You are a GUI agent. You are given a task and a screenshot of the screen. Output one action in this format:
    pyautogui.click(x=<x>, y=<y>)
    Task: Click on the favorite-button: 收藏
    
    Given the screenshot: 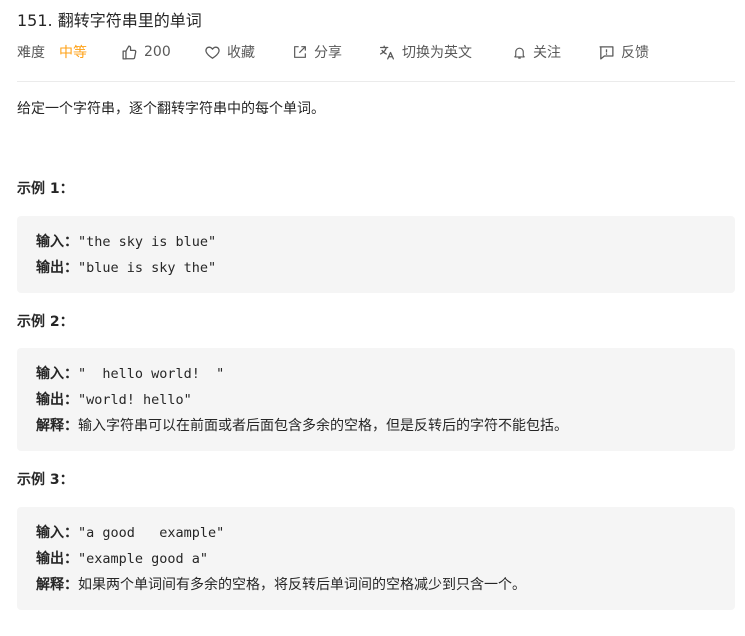 What is the action you would take?
    pyautogui.click(x=229, y=52)
    